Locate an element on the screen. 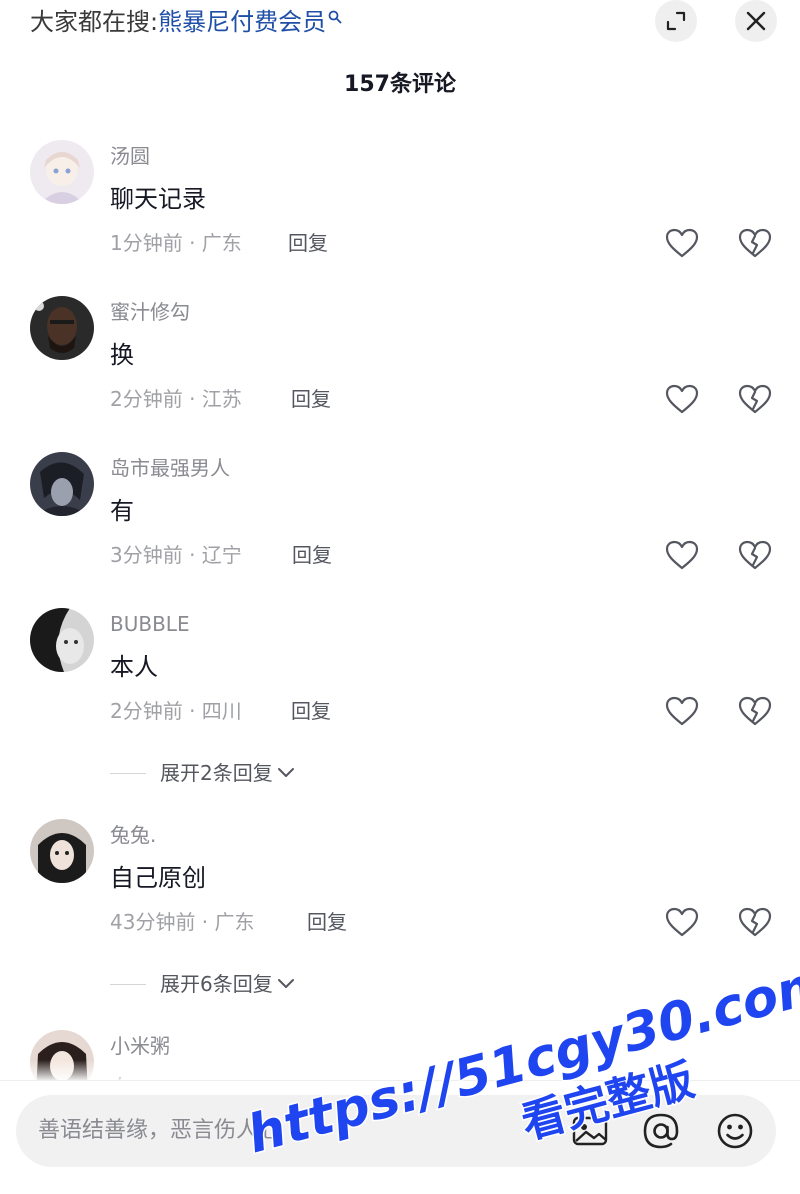 This screenshot has height=1194, width=800. comment-text: 换 is located at coordinates (122, 355).